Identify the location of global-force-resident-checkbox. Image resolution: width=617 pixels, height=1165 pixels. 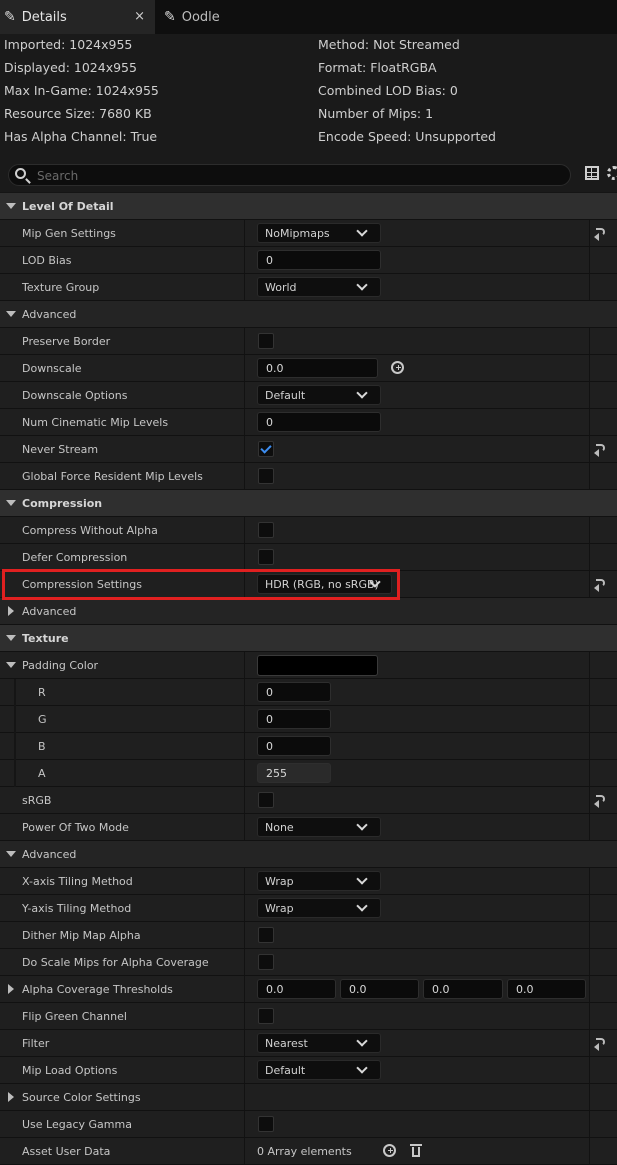
(266, 476).